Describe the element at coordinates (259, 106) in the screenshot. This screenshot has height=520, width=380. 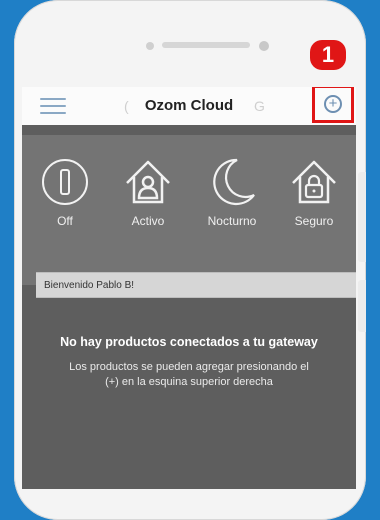
I see `ghost-text-right: G` at that location.